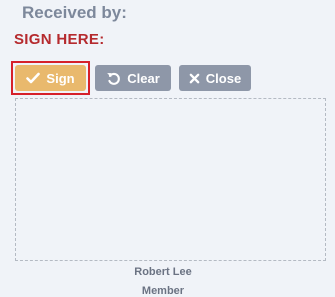 The width and height of the screenshot is (335, 297). What do you see at coordinates (223, 78) in the screenshot?
I see `close-button-label: Close` at bounding box center [223, 78].